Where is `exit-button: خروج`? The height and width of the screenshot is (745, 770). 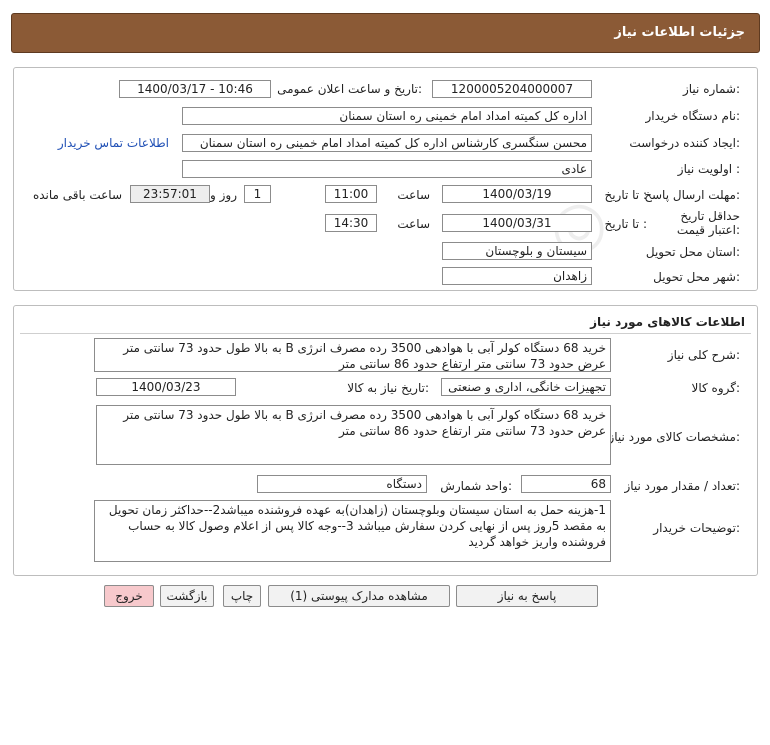
exit-button: خروج is located at coordinates (129, 596).